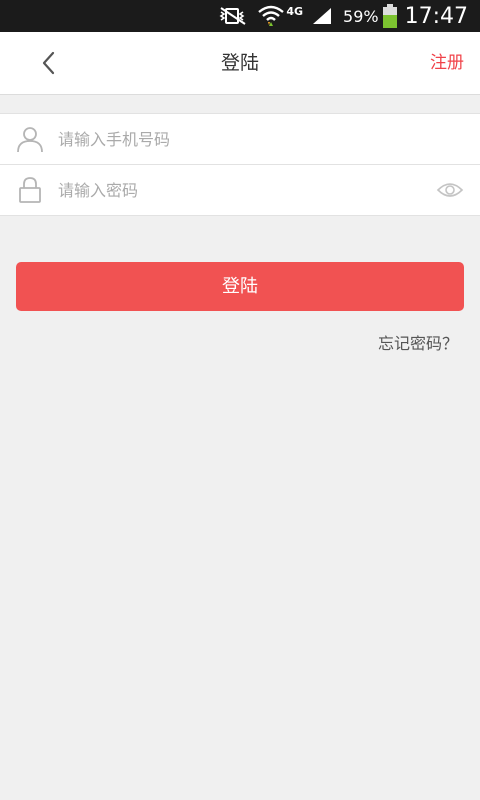  Describe the element at coordinates (436, 16) in the screenshot. I see `clock: 17:47` at that location.